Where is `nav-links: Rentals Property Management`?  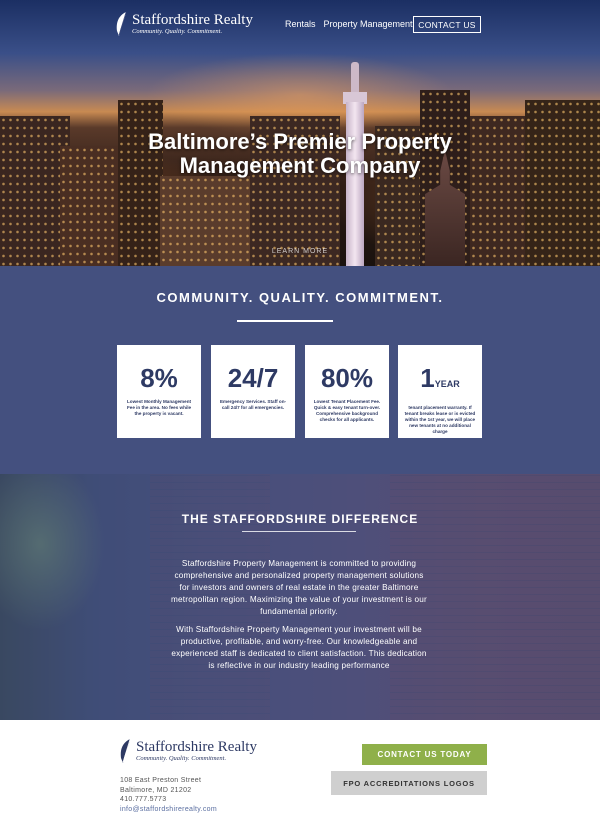
nav-links: Rentals Property Management is located at coordinates (349, 24).